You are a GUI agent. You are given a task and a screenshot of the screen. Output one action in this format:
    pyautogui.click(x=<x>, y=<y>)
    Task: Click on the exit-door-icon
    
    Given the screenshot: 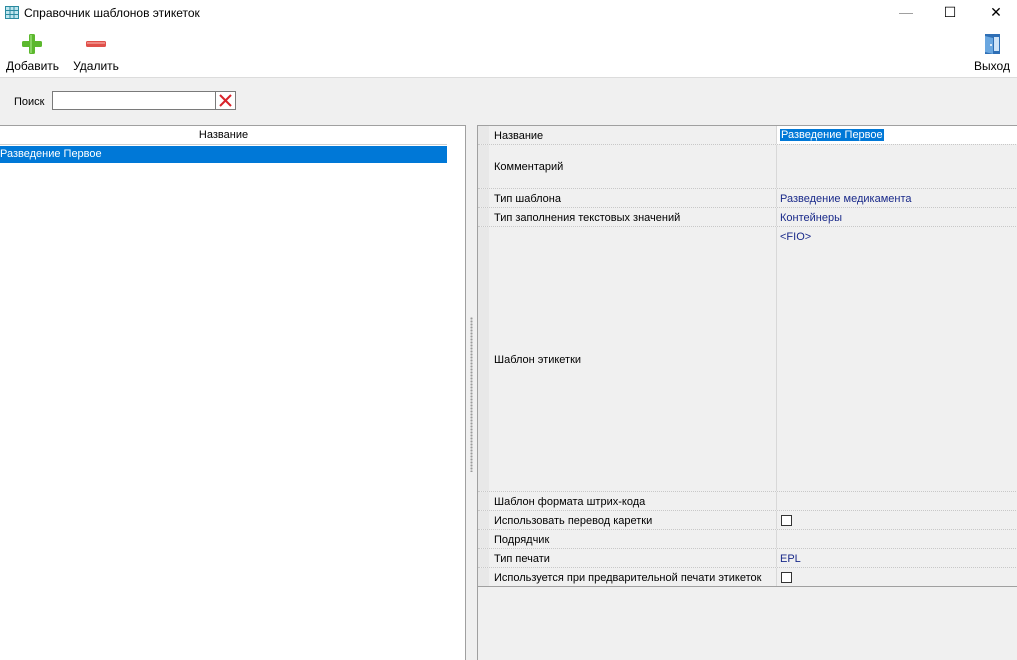 What is the action you would take?
    pyautogui.click(x=992, y=44)
    